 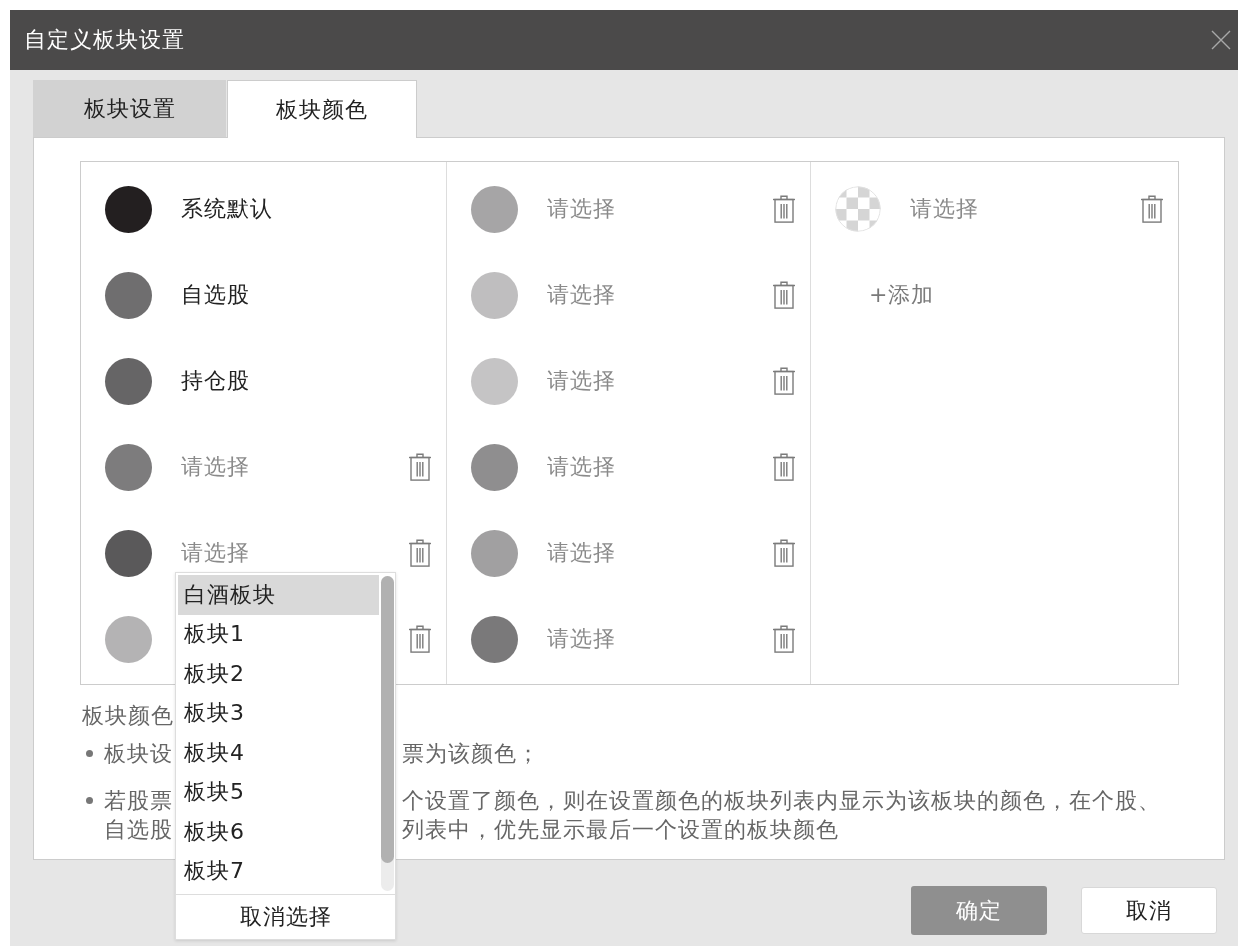 What do you see at coordinates (128, 715) in the screenshot?
I see `notes-title: 板块颜色` at bounding box center [128, 715].